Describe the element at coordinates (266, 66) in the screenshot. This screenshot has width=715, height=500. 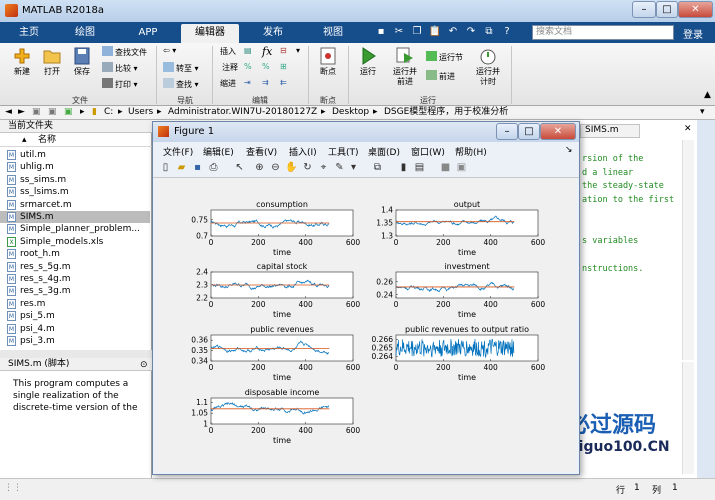
I see `uncomment-icon: %` at that location.